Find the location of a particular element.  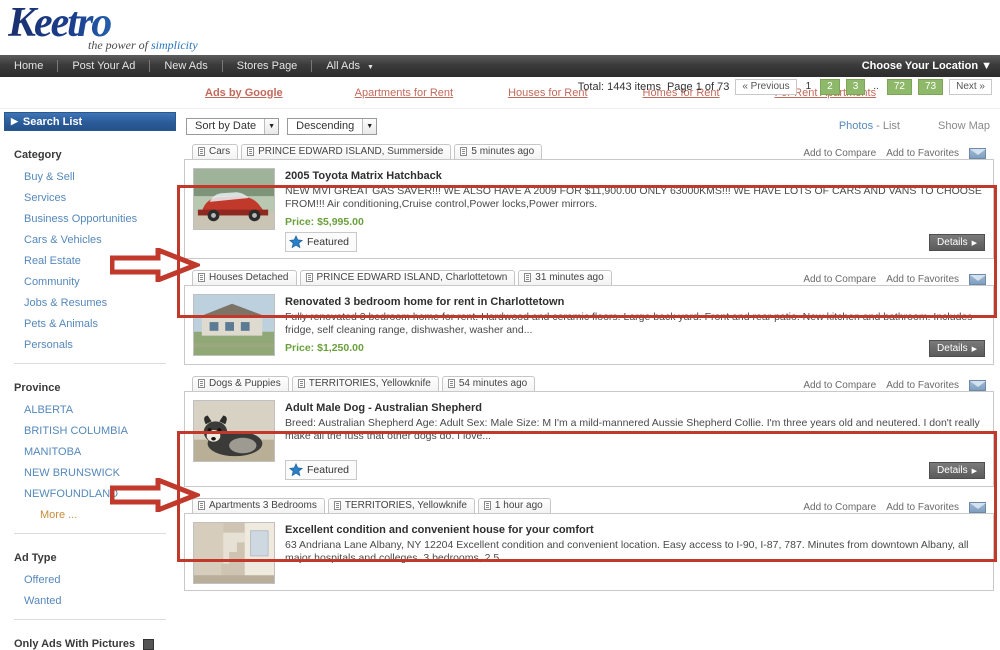

sort-by-value: Sort by Date is located at coordinates (226, 125).